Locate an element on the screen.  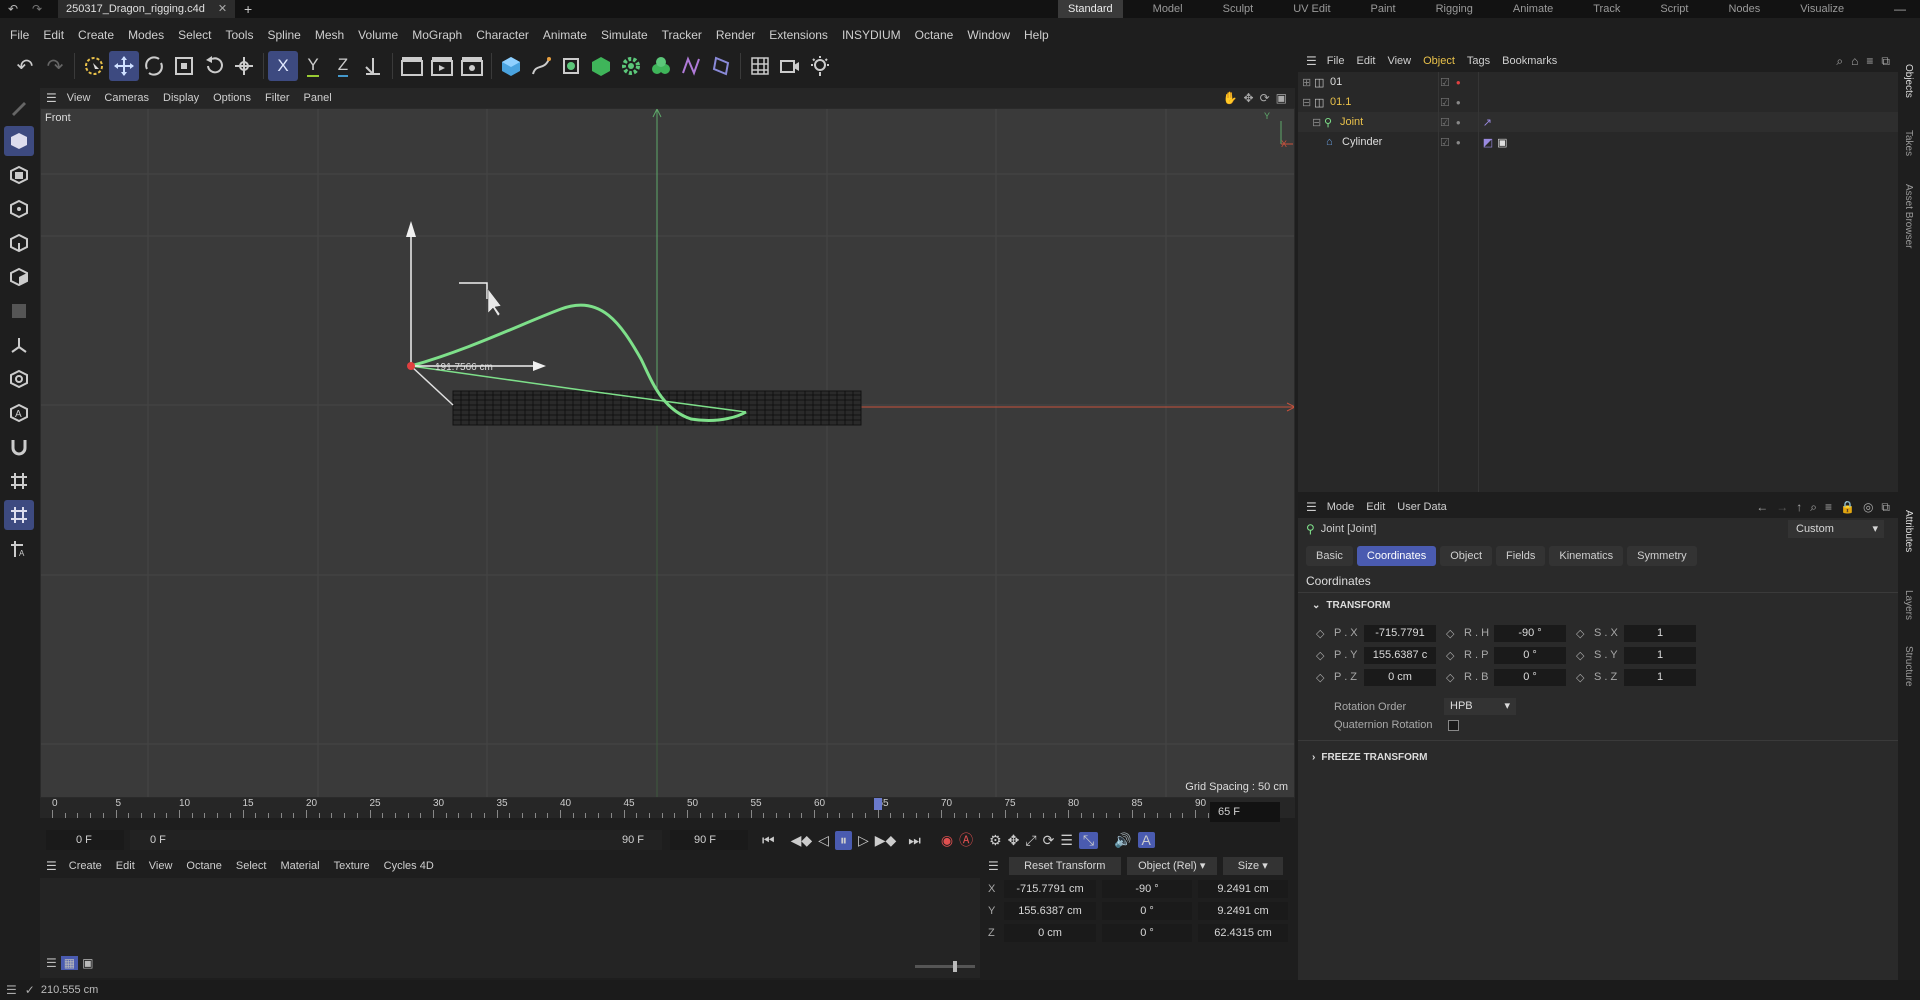
object-menu-tags: Tags is located at coordinates (1478, 61).